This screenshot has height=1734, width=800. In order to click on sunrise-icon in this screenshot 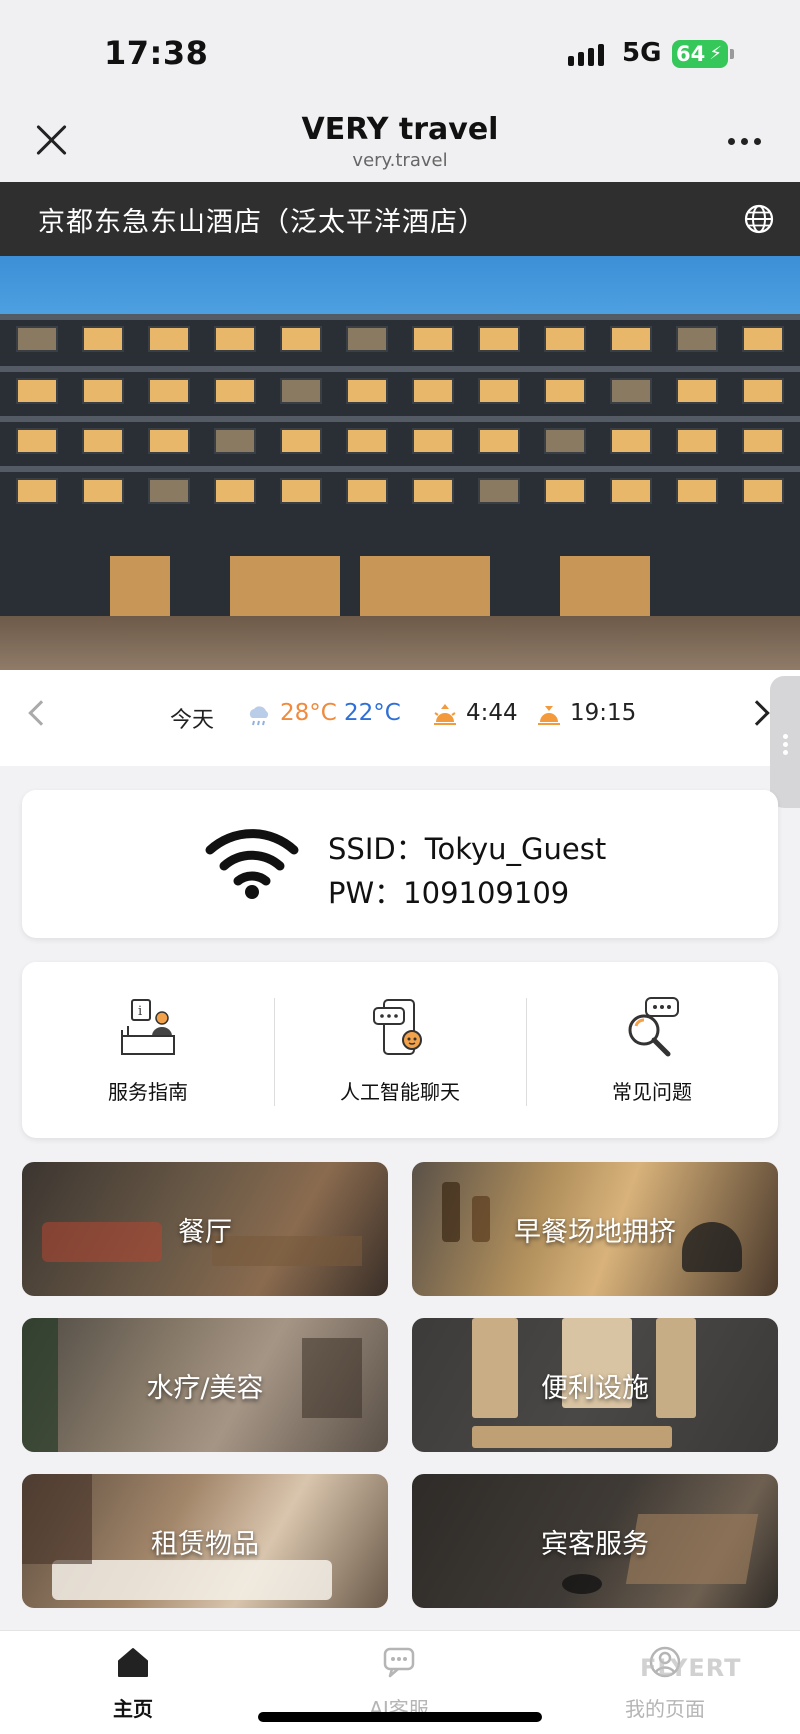, I will do `click(445, 714)`.